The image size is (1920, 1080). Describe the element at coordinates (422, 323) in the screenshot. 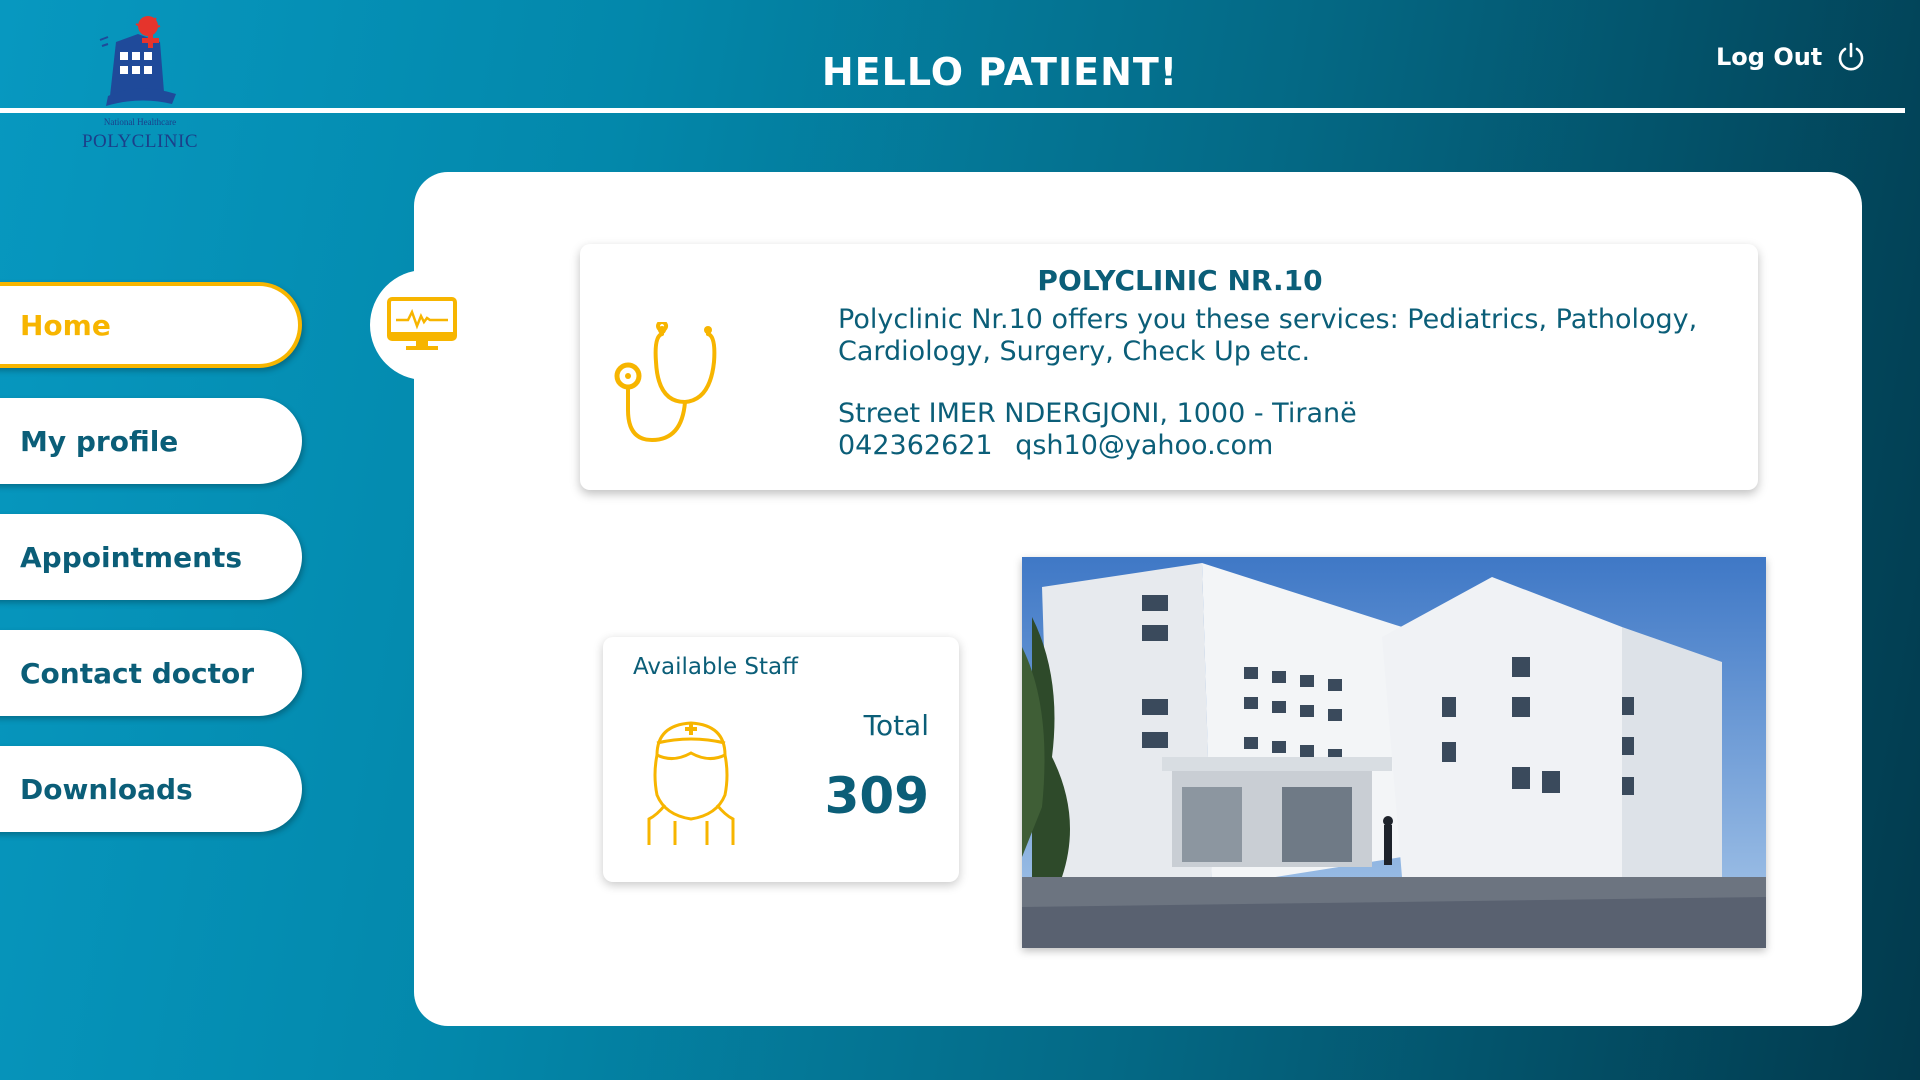

I see `monitor-heartbeat-icon` at that location.